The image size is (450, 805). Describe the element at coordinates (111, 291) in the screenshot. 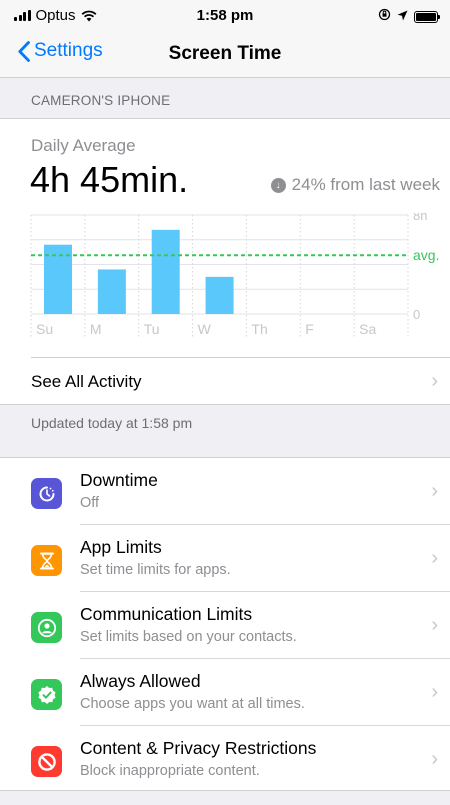

I see `chart-bar-m` at that location.